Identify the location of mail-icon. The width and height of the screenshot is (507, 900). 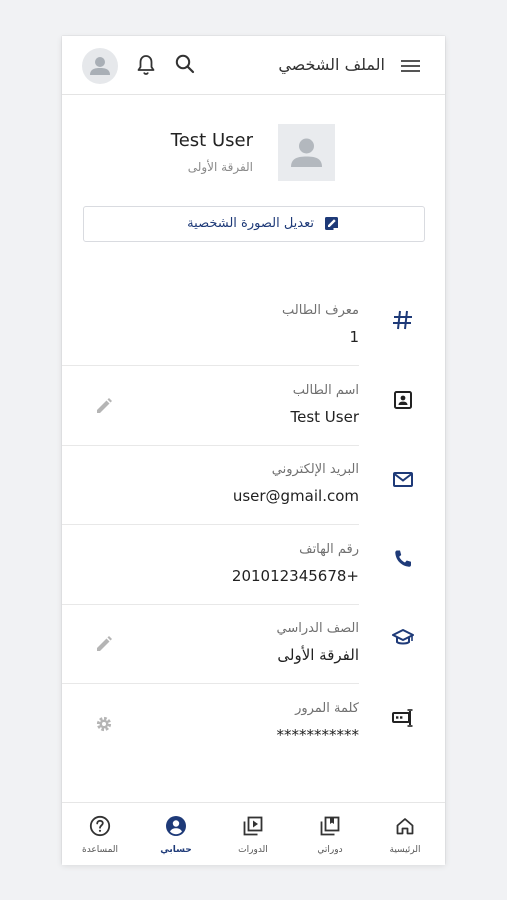
(403, 479).